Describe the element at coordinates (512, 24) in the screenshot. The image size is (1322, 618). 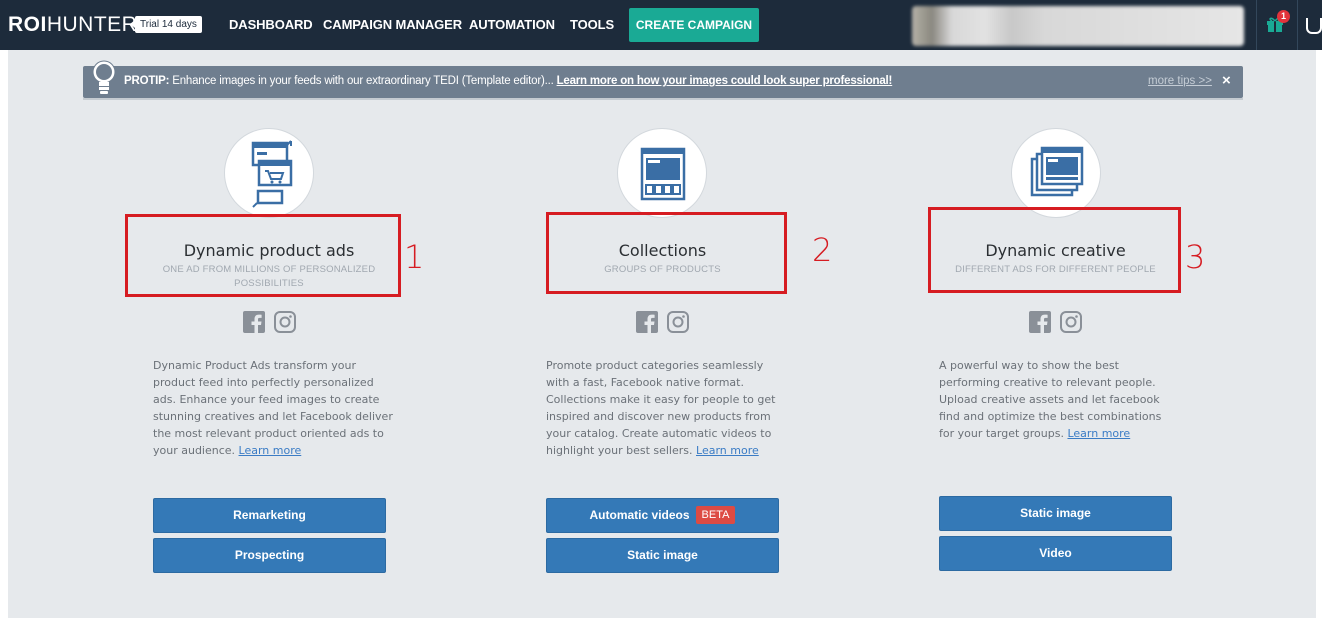
I see `nav-automation: AUTOMATION` at that location.